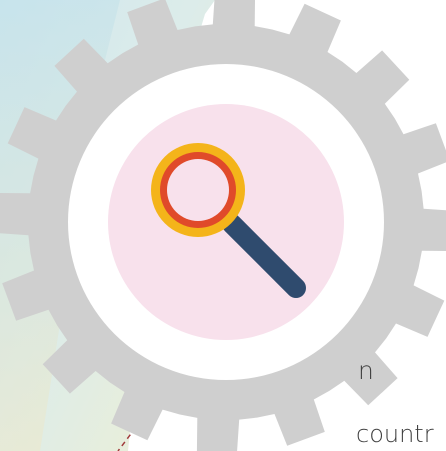 Image resolution: width=446 pixels, height=451 pixels. What do you see at coordinates (198, 190) in the screenshot?
I see `magnifier-lens-glass` at bounding box center [198, 190].